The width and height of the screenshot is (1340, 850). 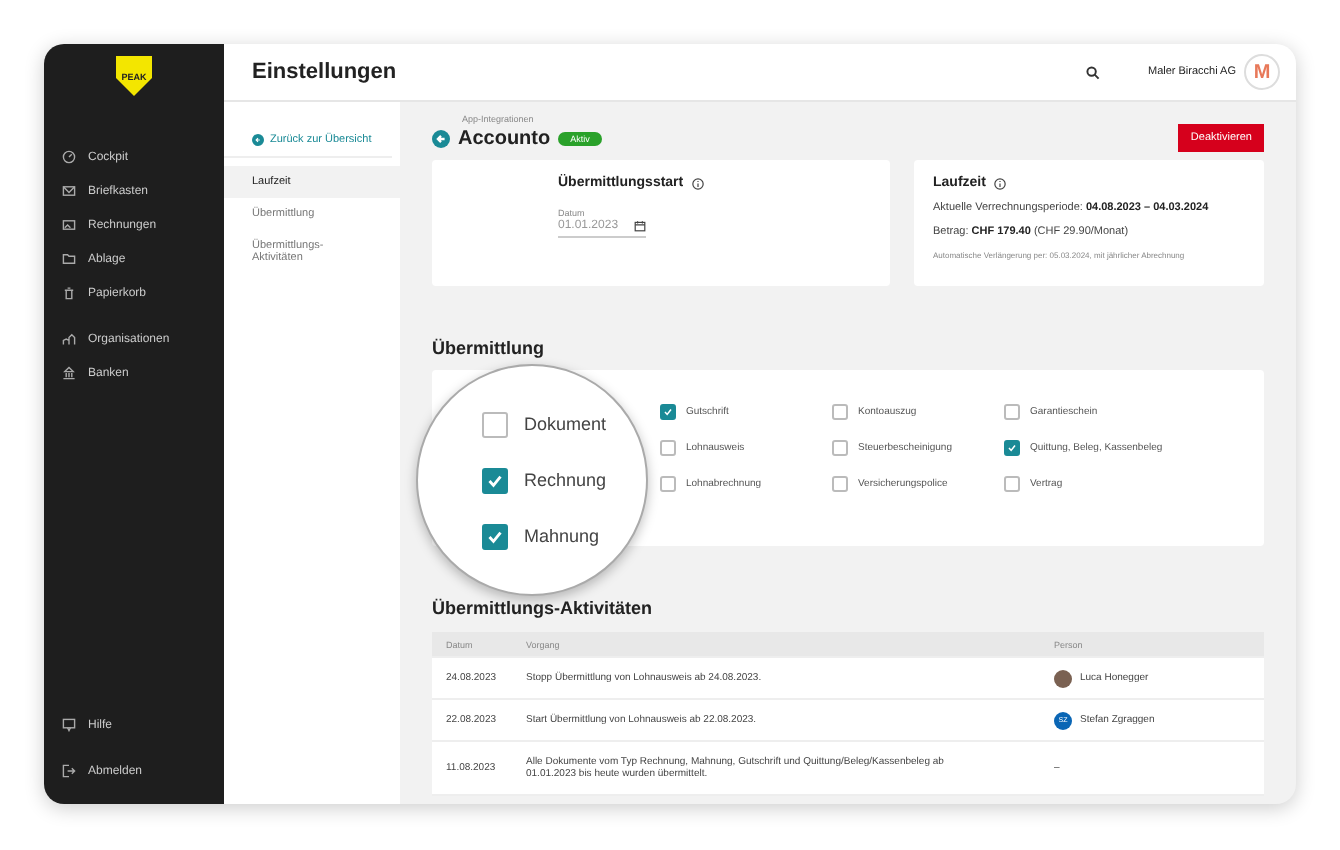 I want to click on trash-icon, so click(x=69, y=293).